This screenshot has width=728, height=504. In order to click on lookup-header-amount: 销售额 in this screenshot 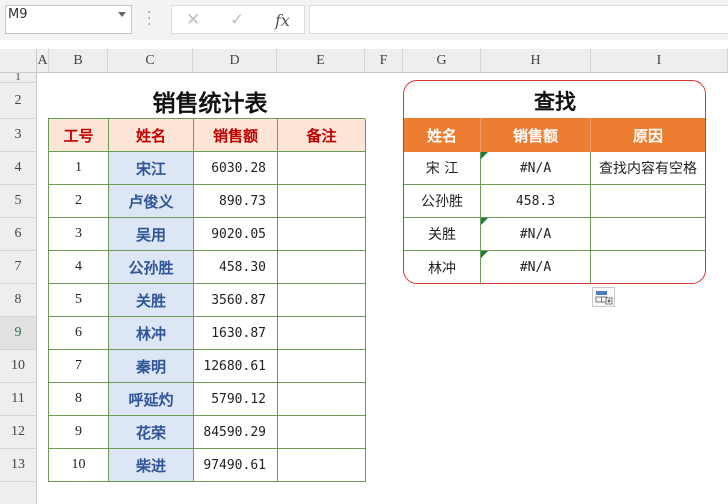, I will do `click(536, 135)`.